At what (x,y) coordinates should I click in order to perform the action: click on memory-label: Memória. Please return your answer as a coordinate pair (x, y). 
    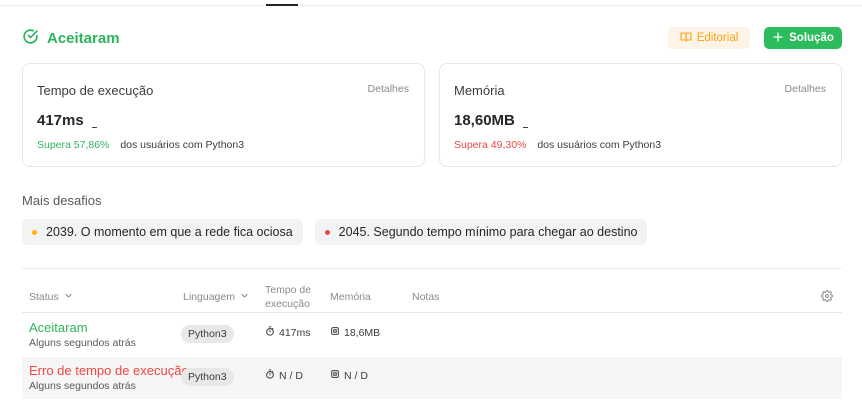
    Looking at the image, I should click on (479, 90).